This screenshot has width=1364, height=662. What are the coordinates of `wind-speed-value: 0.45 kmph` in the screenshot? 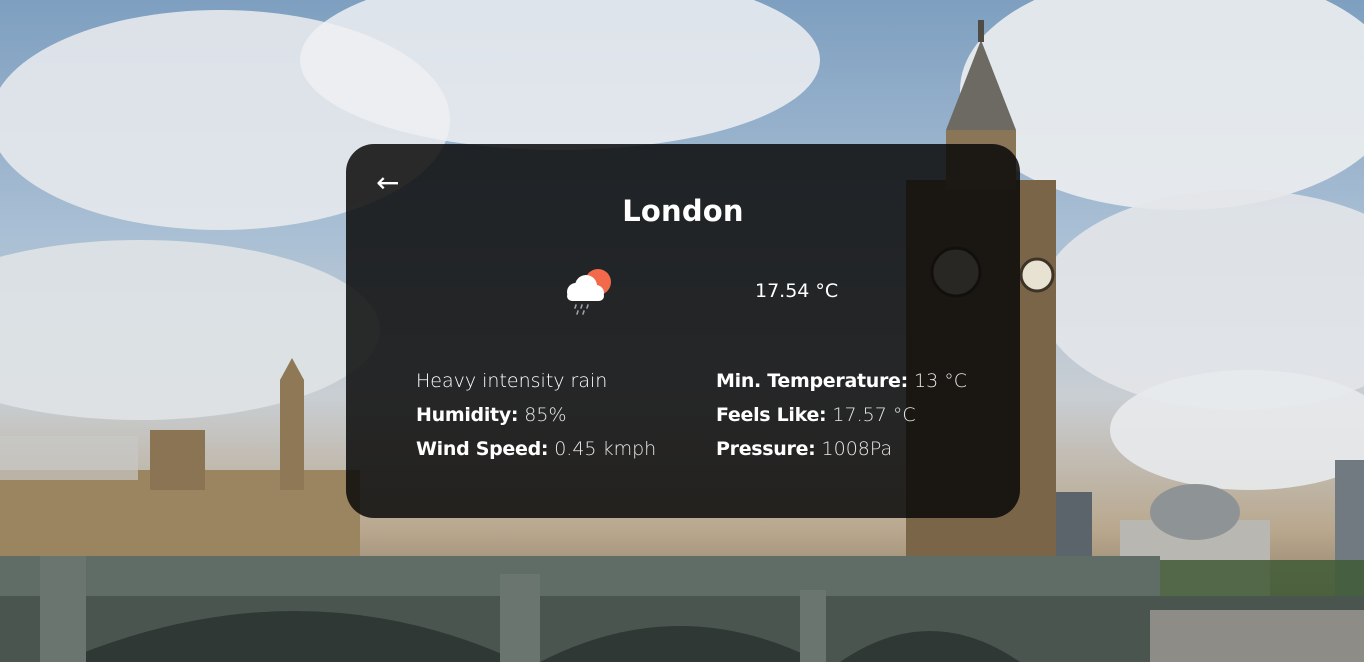 It's located at (605, 449).